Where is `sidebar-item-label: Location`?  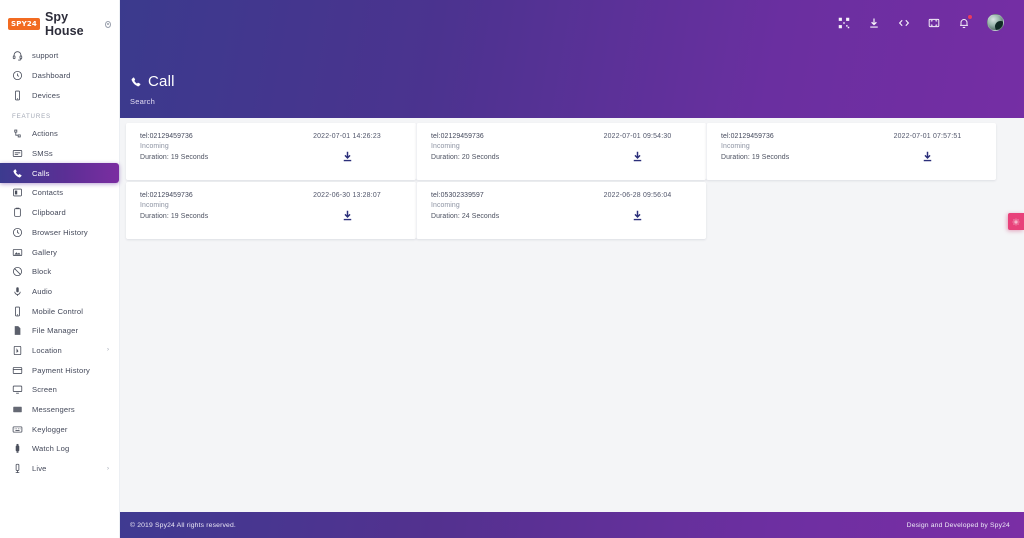 sidebar-item-label: Location is located at coordinates (47, 350).